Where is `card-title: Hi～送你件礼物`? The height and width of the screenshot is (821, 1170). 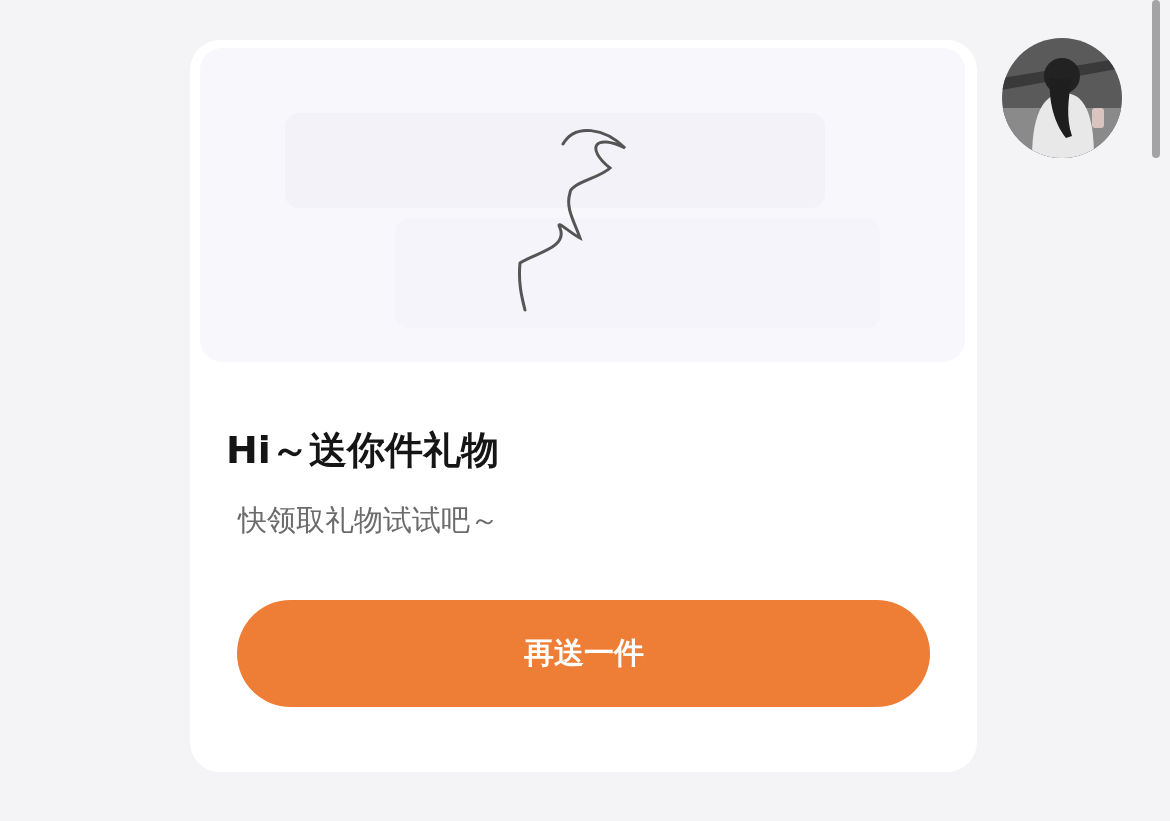 card-title: Hi～送你件礼物 is located at coordinates (363, 450).